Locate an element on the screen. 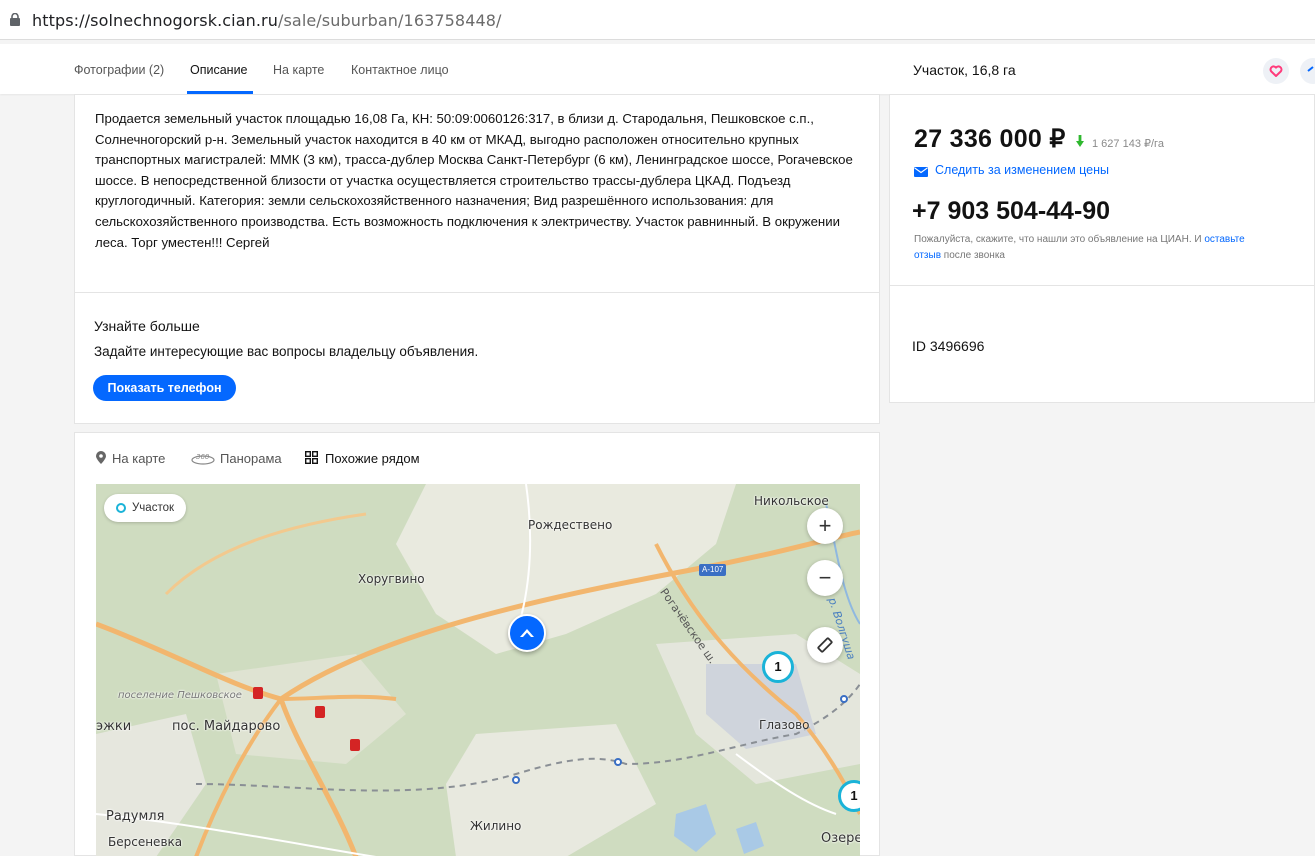 This screenshot has width=1315, height=856. show-phone-button: Показать телефон is located at coordinates (164, 388).